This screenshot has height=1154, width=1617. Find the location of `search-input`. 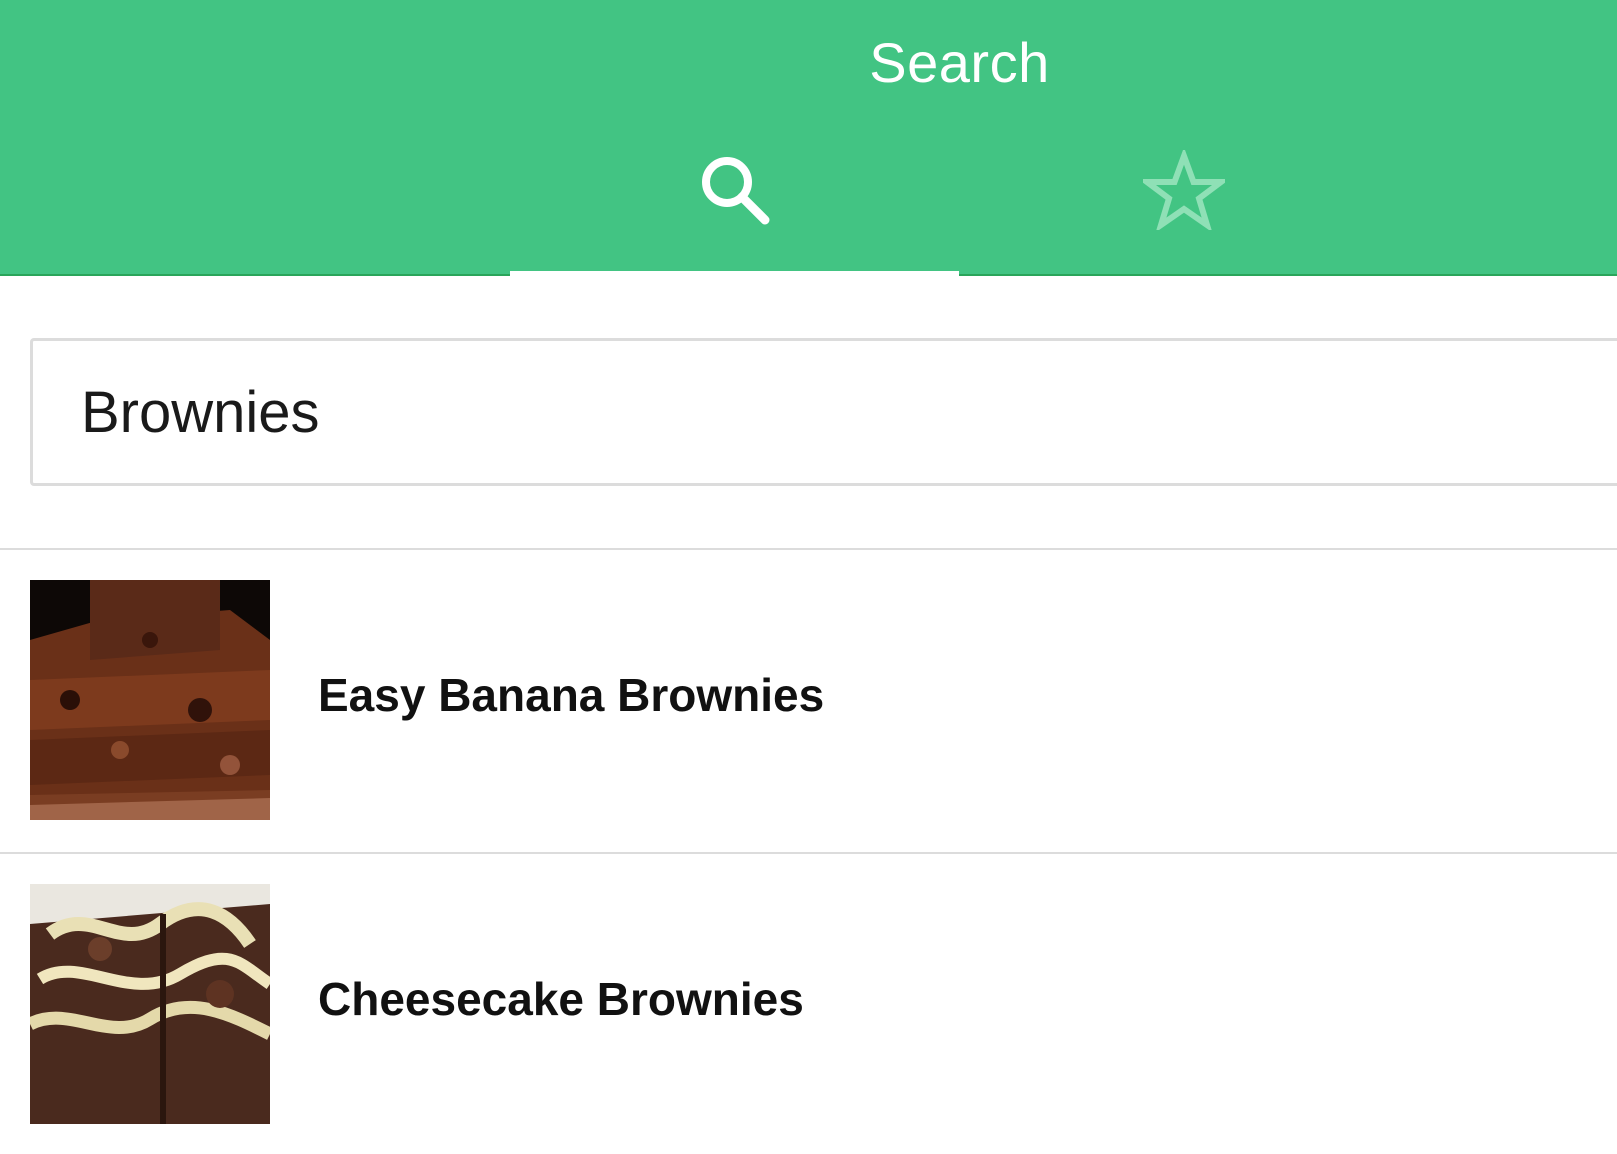

search-input is located at coordinates (831, 412).